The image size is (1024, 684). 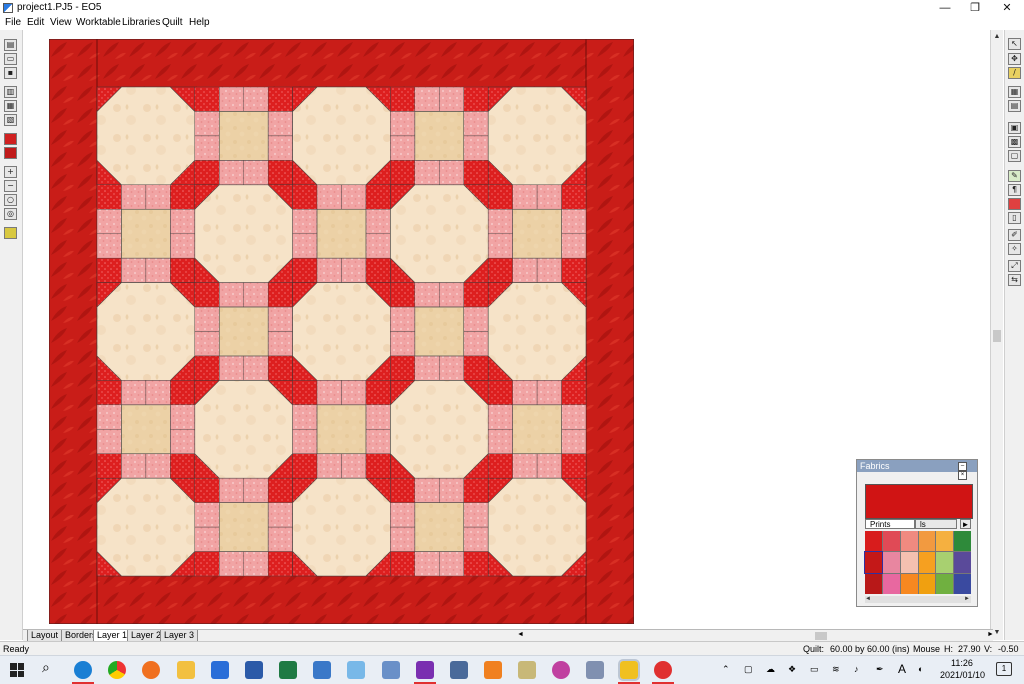 I want to click on photos-icon, so click(x=322, y=670).